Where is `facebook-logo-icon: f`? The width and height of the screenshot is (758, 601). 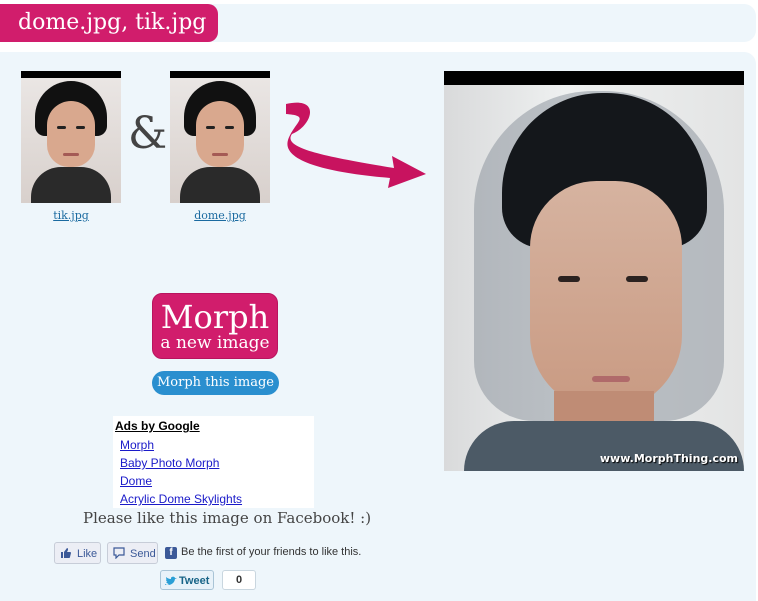 facebook-logo-icon: f is located at coordinates (171, 553).